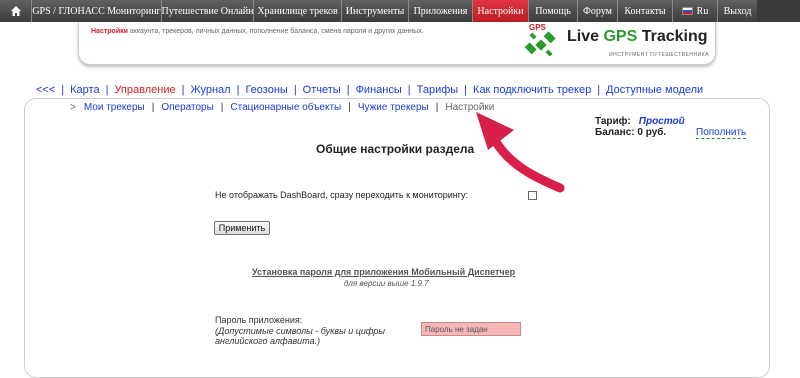 This screenshot has width=800, height=378. Describe the element at coordinates (737, 11) in the screenshot. I see `topnav-item-10: Выход` at that location.